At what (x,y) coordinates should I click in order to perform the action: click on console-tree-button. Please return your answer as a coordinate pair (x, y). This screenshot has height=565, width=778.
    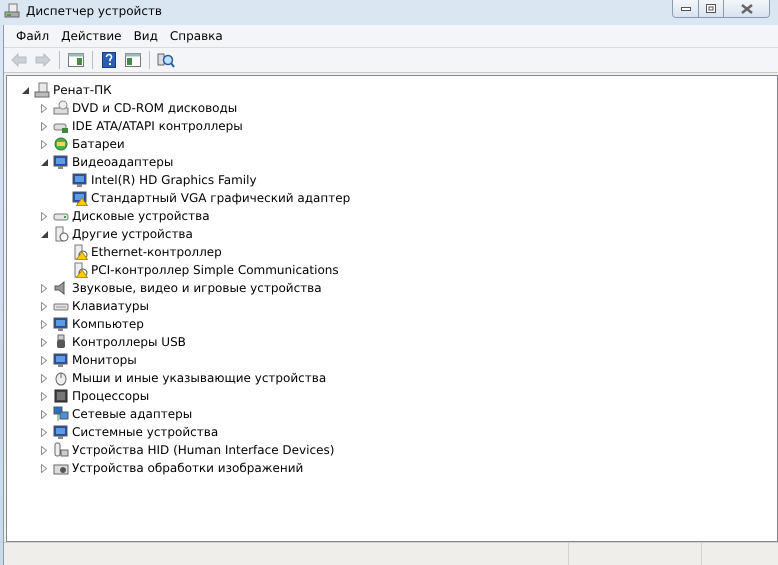
    Looking at the image, I should click on (76, 60).